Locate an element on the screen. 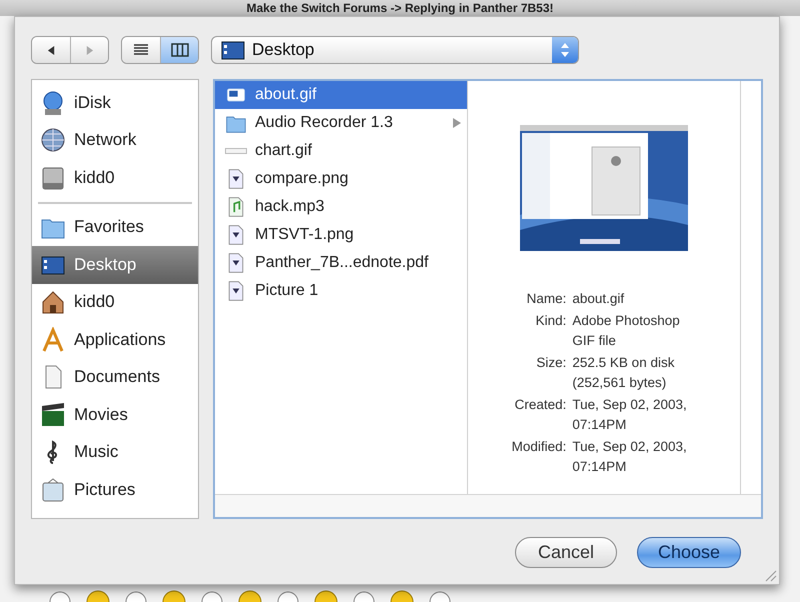 The height and width of the screenshot is (602, 800). sidebar-item: Movies is located at coordinates (115, 415).